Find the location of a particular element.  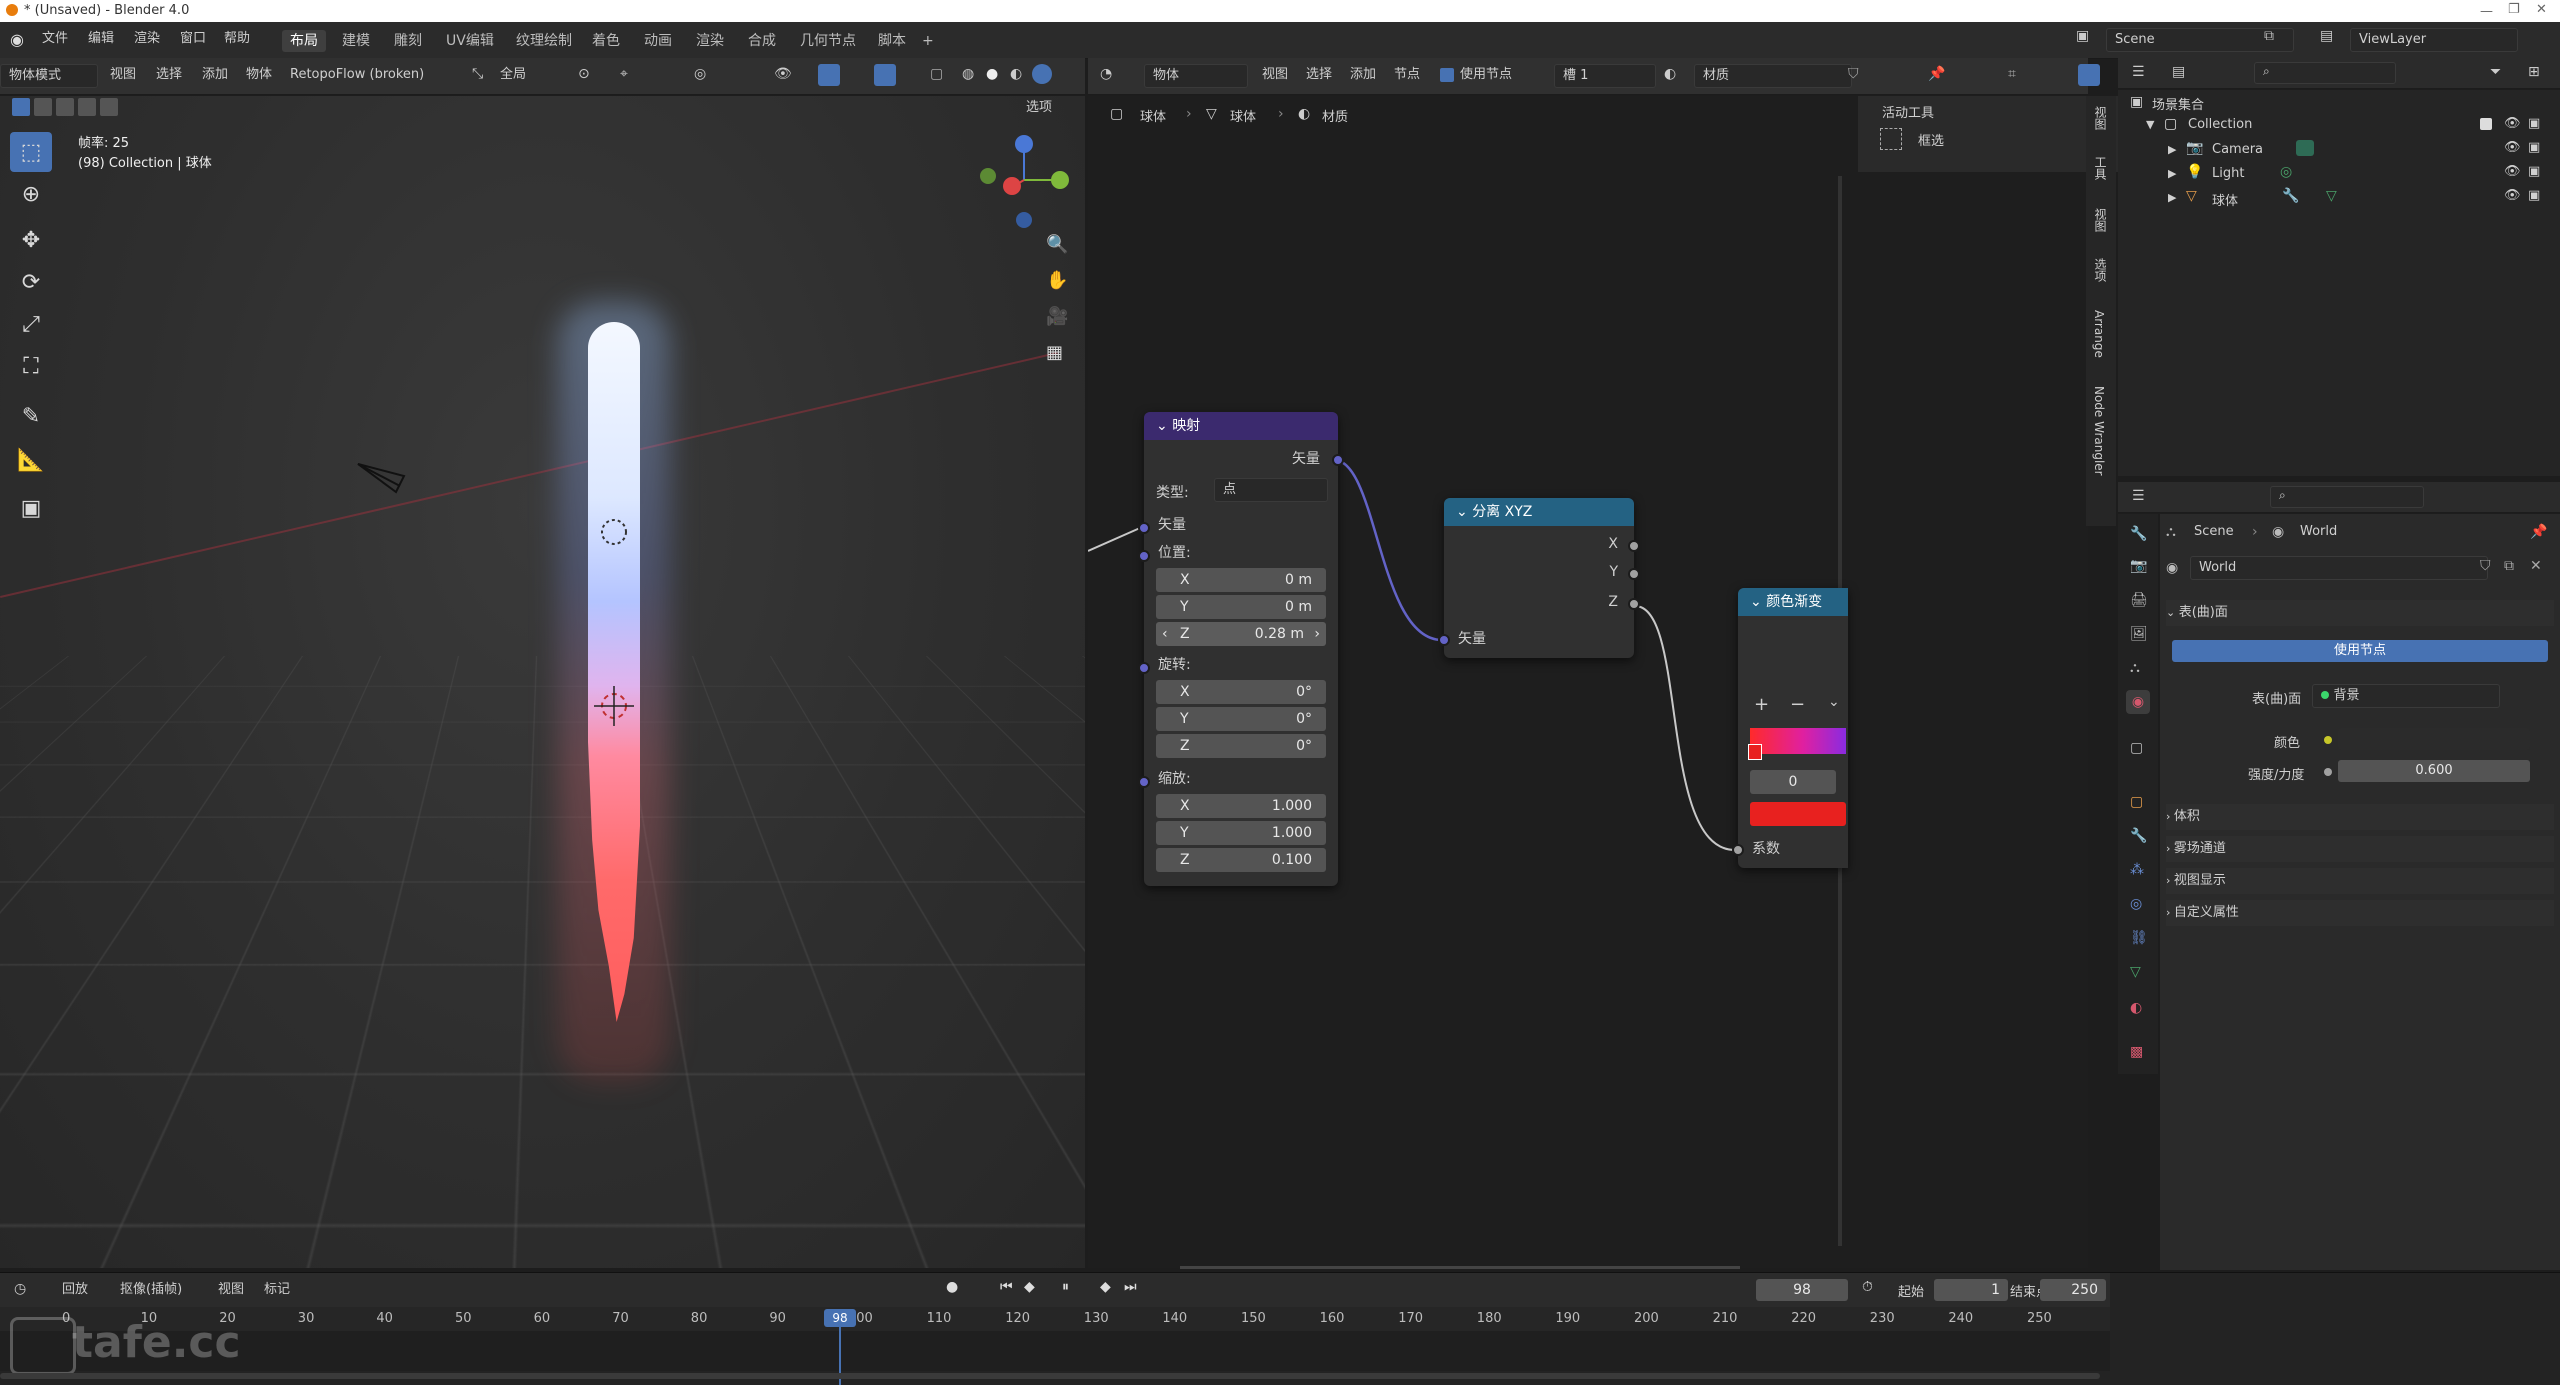

mapping-node-header: ⌄ 映射 is located at coordinates (1241, 426).